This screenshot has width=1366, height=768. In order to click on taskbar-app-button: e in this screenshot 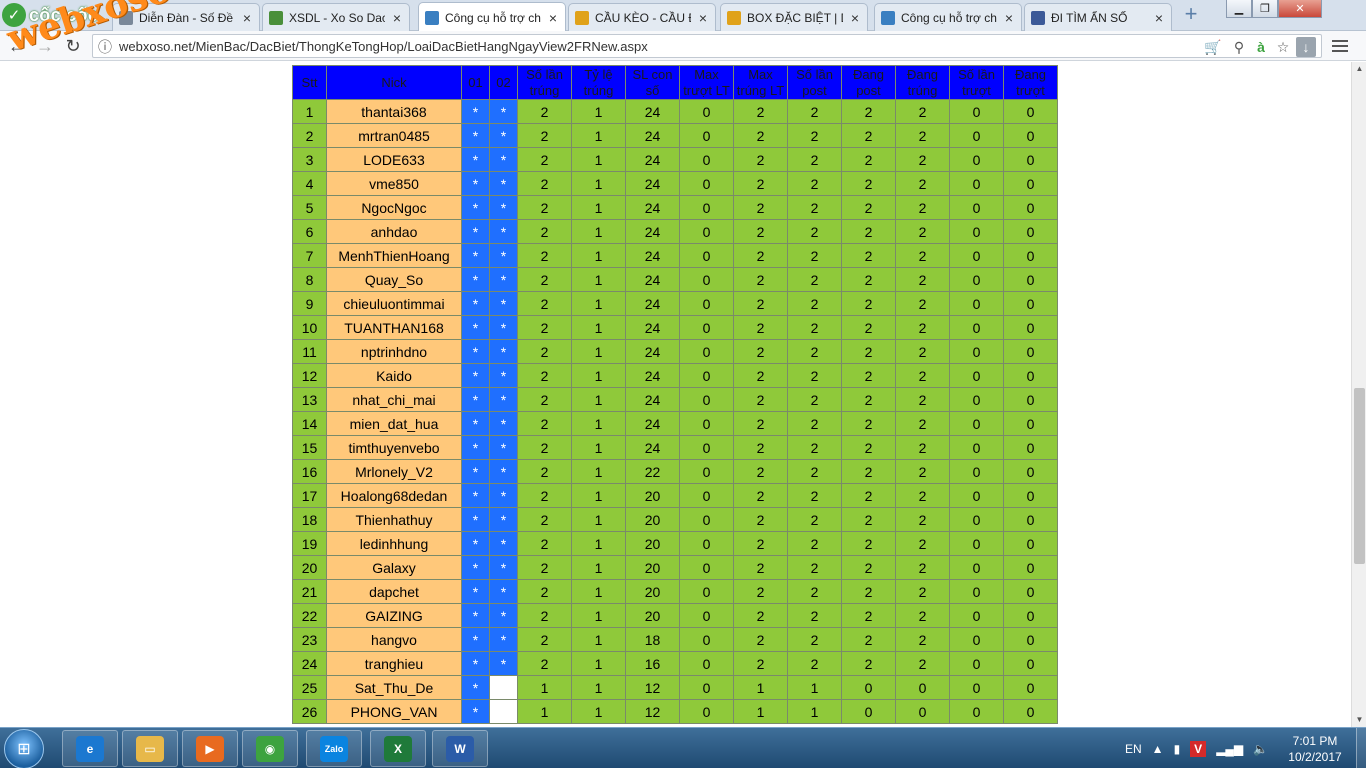, I will do `click(90, 748)`.